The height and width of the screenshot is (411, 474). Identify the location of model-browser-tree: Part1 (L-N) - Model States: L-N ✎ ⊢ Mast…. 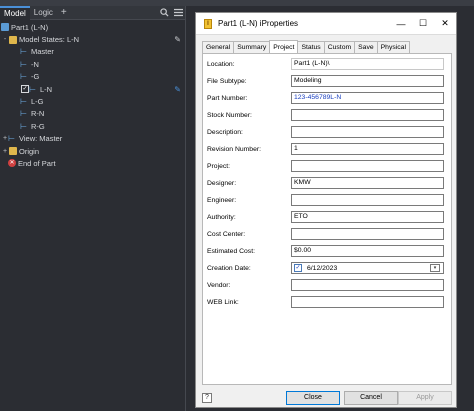
(92, 95).